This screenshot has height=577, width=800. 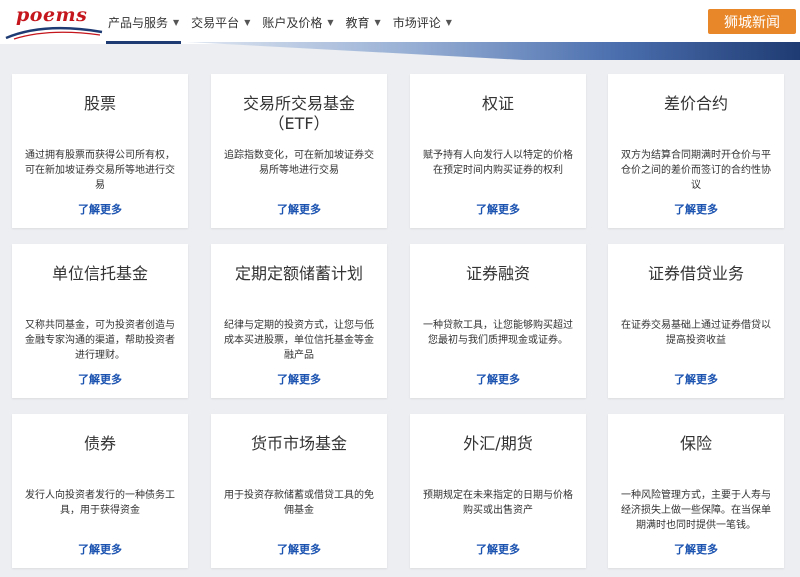 I want to click on logo-text: poems, so click(x=52, y=15).